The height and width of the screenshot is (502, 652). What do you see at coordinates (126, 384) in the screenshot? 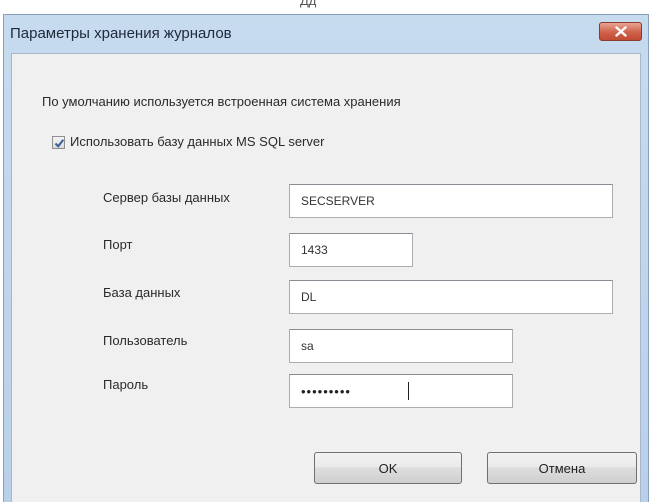
I see `password-label: Пароль` at bounding box center [126, 384].